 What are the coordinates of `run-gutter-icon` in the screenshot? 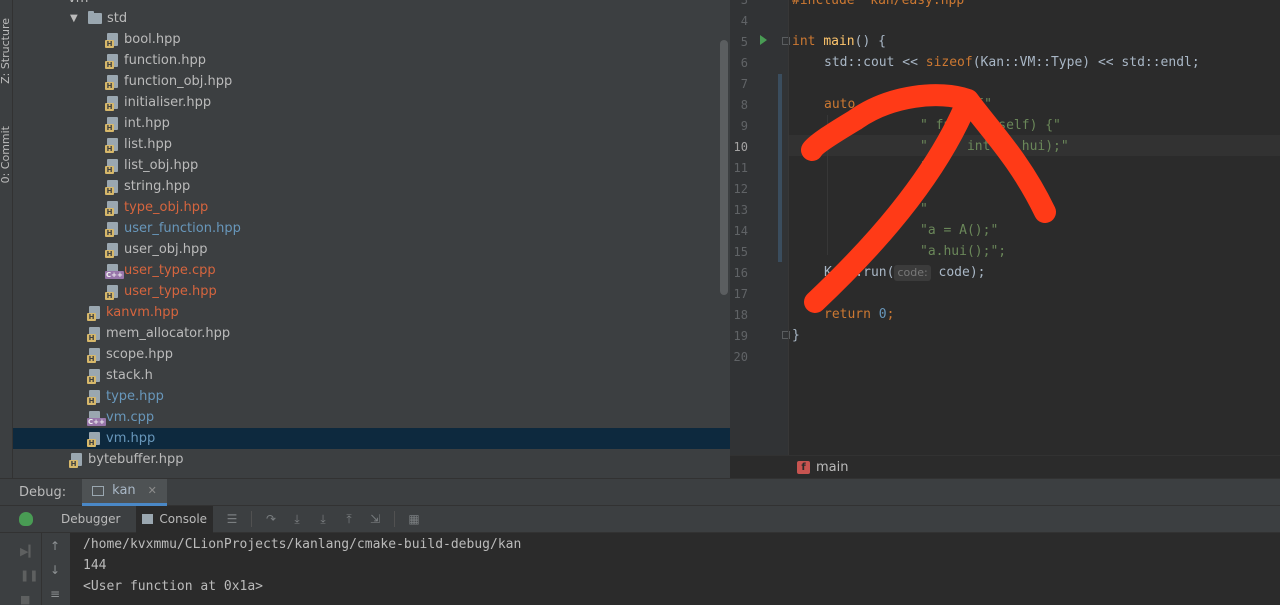 It's located at (763, 40).